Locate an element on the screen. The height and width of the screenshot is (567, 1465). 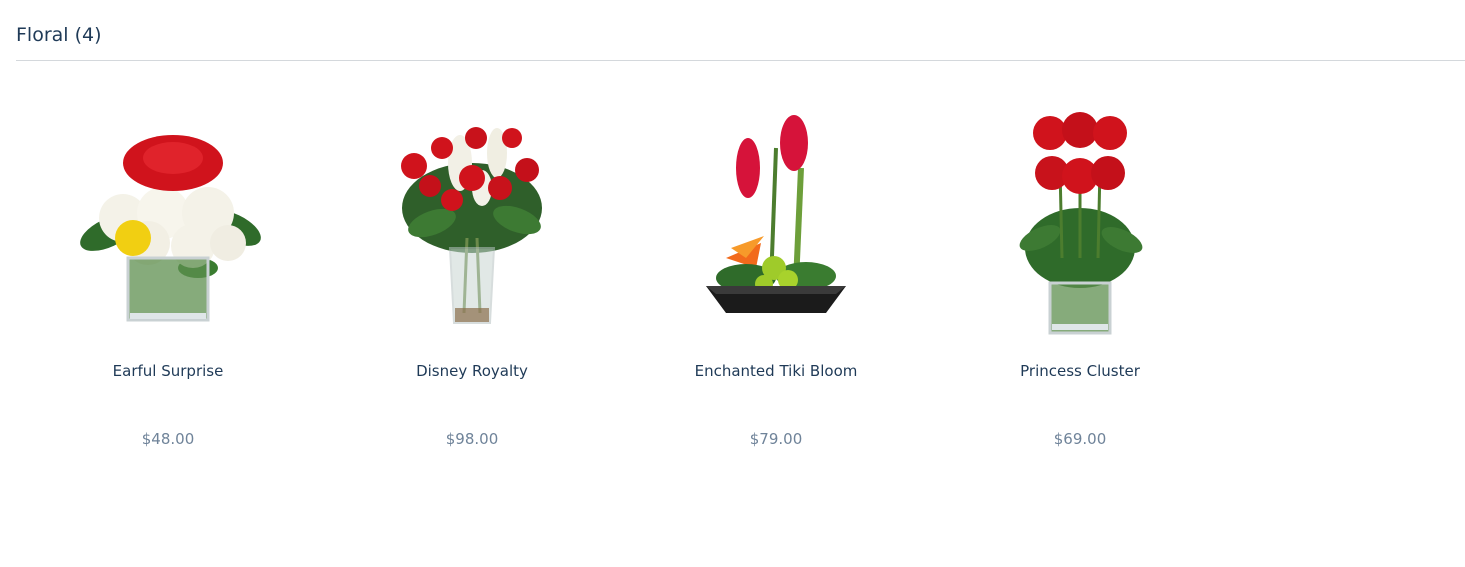
tropical-dish-image is located at coordinates (776, 214).